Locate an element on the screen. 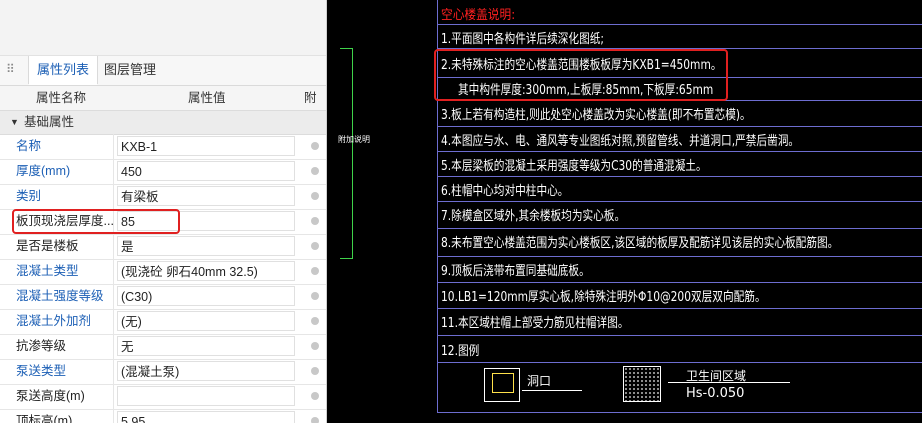 The width and height of the screenshot is (922, 423). property-row: 类别 有梁板 is located at coordinates (163, 197).